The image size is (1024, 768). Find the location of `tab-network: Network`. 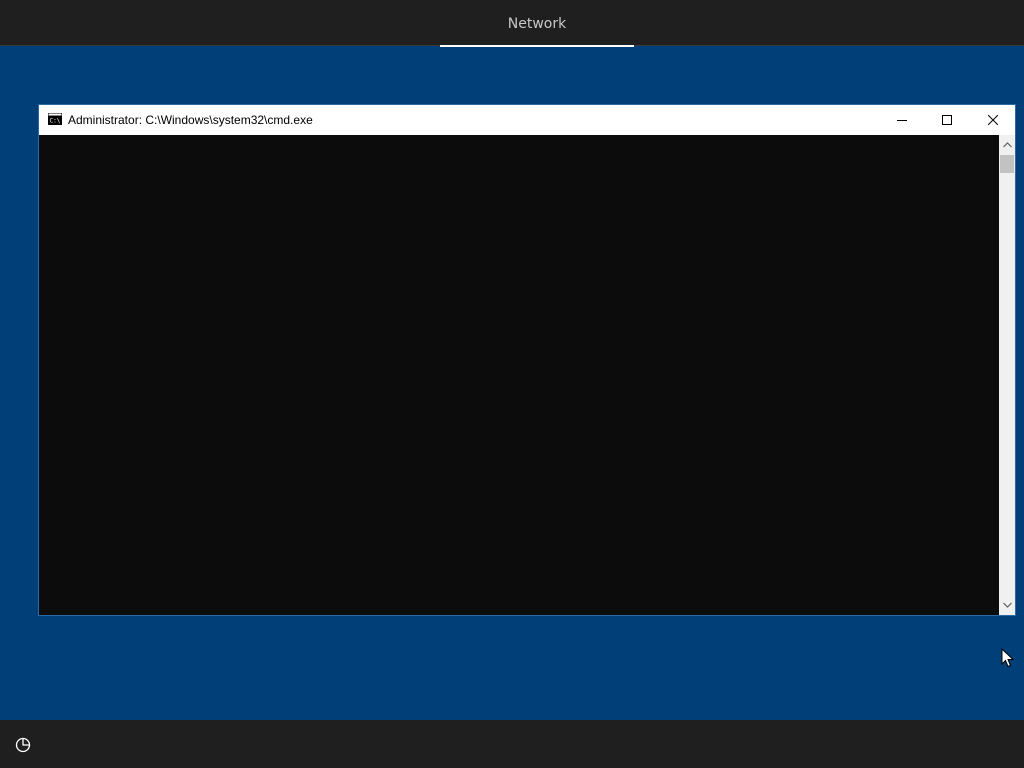

tab-network: Network is located at coordinates (537, 23).